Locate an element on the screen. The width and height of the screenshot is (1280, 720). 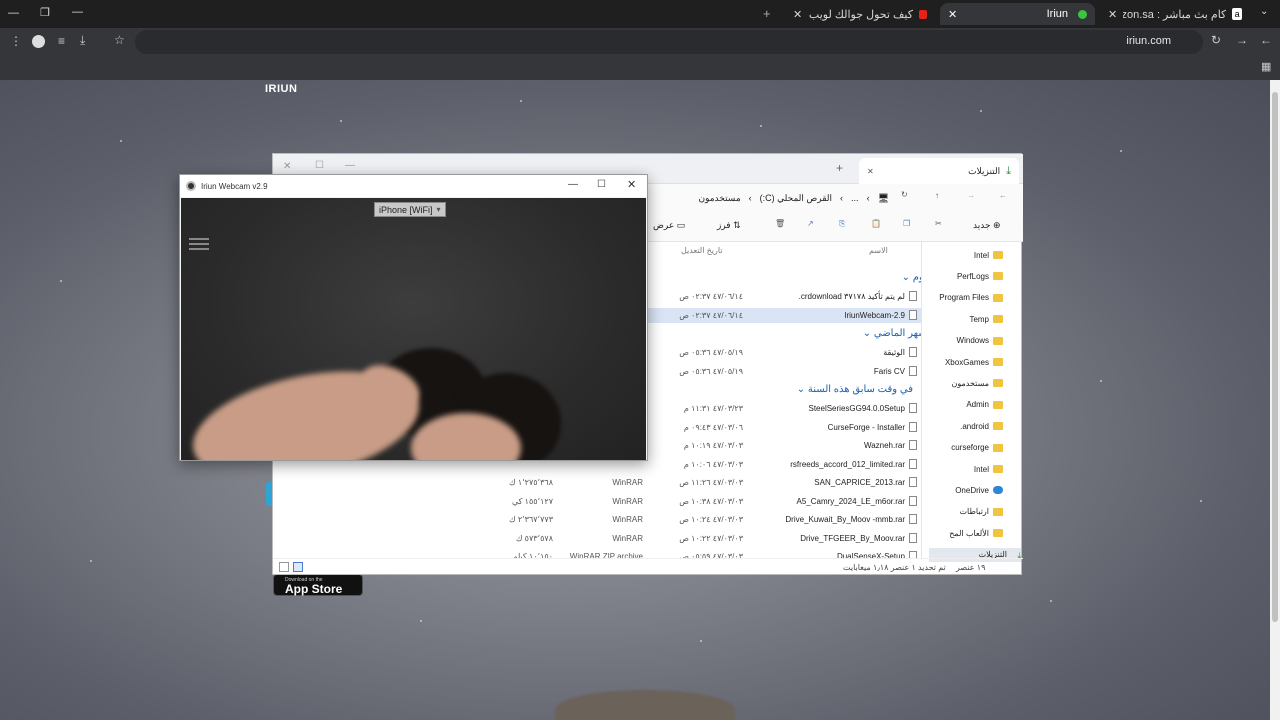
sidebar-item: OneDrive is located at coordinates (979, 490).